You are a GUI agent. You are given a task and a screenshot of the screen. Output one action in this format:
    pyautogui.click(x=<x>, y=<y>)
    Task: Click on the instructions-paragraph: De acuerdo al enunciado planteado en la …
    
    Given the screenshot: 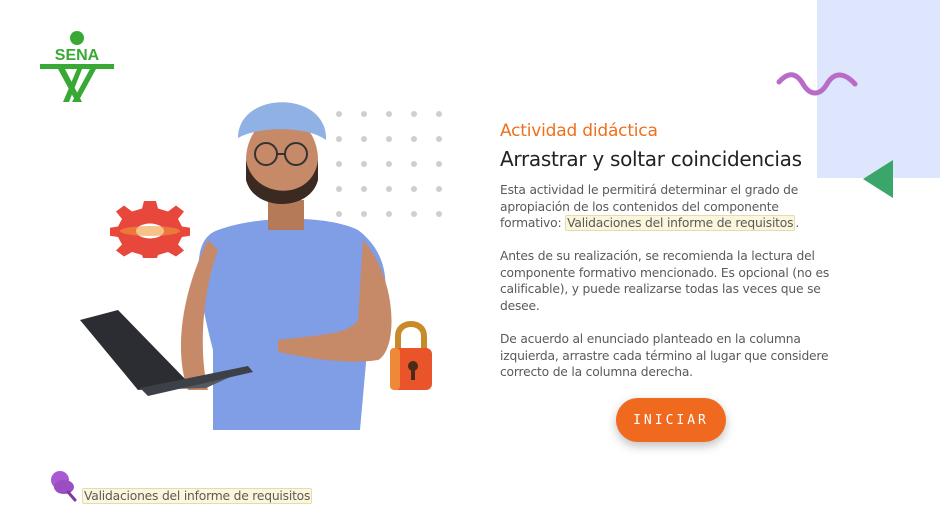 What is the action you would take?
    pyautogui.click(x=664, y=356)
    